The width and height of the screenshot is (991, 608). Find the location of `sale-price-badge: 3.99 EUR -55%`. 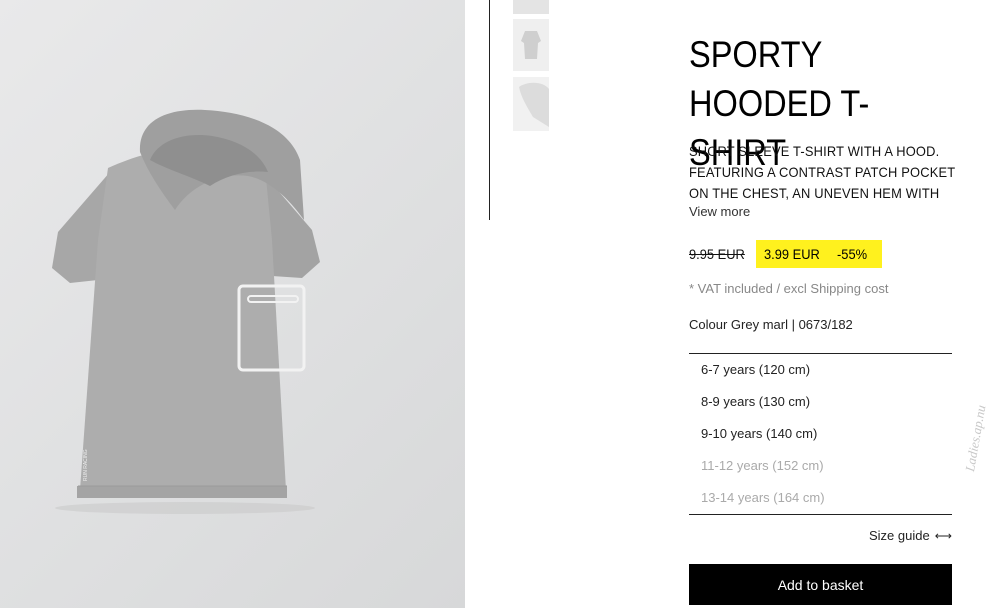

sale-price-badge: 3.99 EUR -55% is located at coordinates (819, 254).